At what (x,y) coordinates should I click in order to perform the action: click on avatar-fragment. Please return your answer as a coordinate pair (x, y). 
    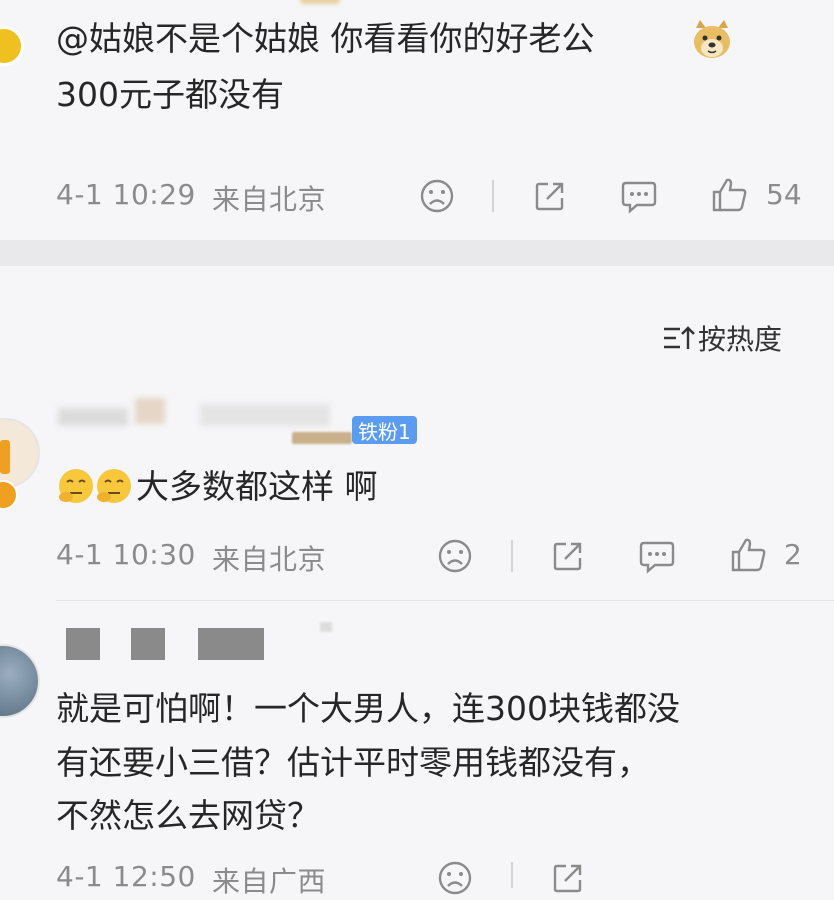
    Looking at the image, I should click on (320, 2).